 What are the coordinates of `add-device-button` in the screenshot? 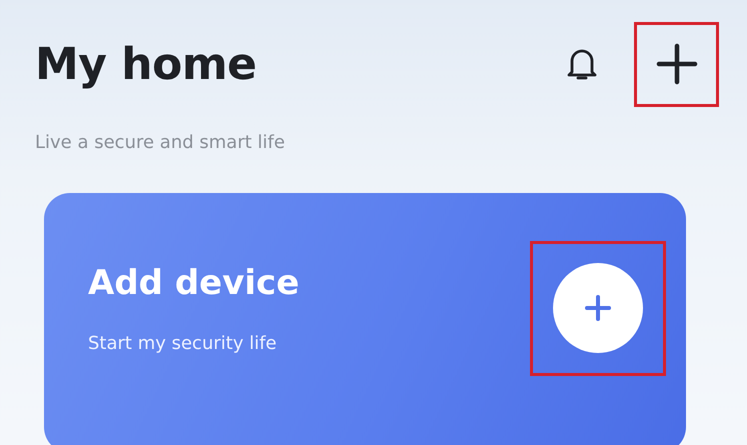 It's located at (598, 308).